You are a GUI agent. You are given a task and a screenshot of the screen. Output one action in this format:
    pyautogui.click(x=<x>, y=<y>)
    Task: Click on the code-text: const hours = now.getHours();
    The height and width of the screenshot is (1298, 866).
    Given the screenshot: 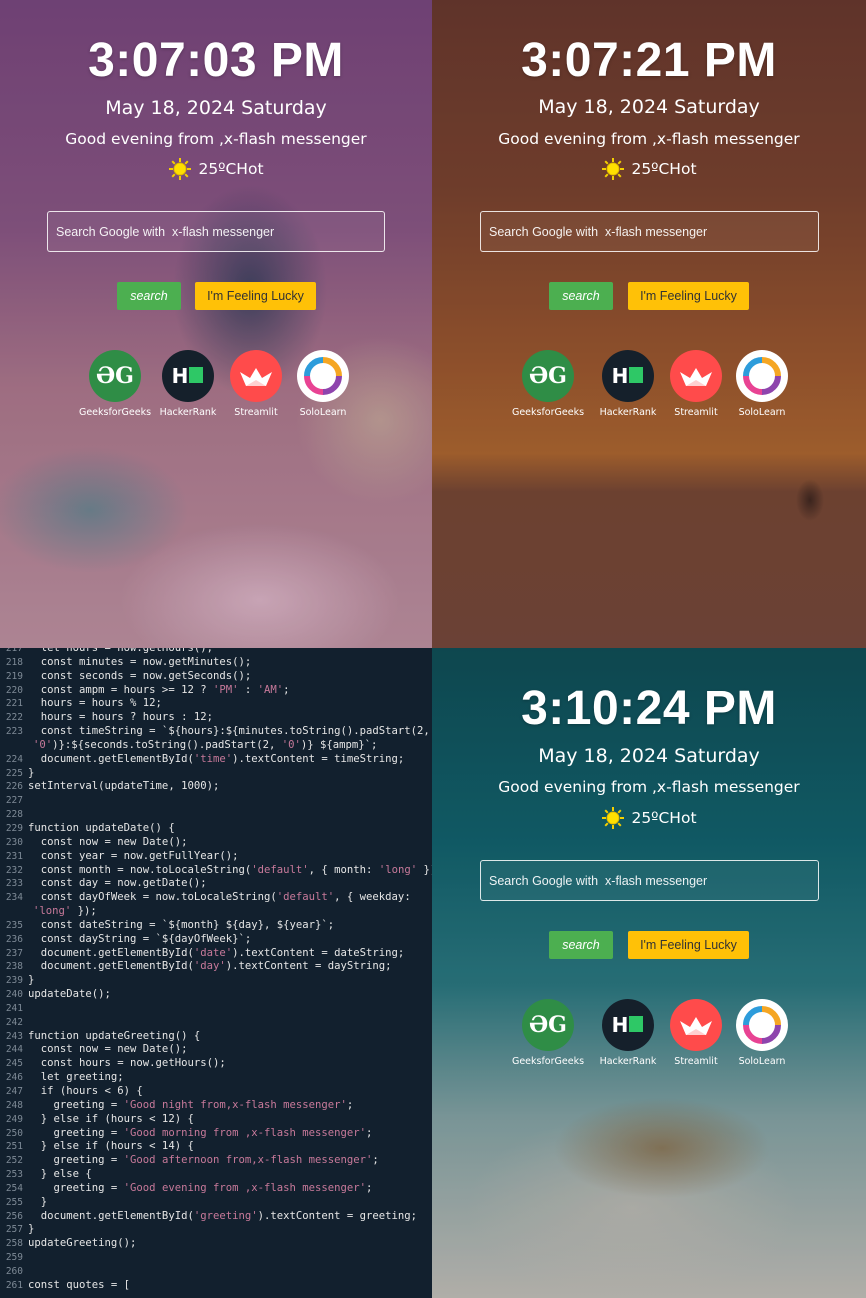 What is the action you would take?
    pyautogui.click(x=127, y=1063)
    